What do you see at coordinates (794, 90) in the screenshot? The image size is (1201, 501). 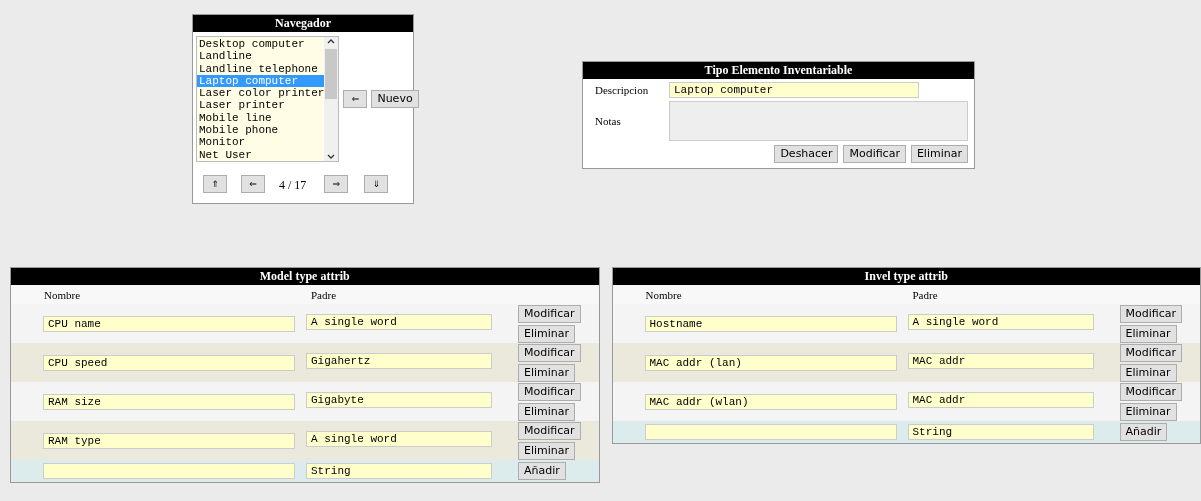 I see `description-field: Laptop computer` at bounding box center [794, 90].